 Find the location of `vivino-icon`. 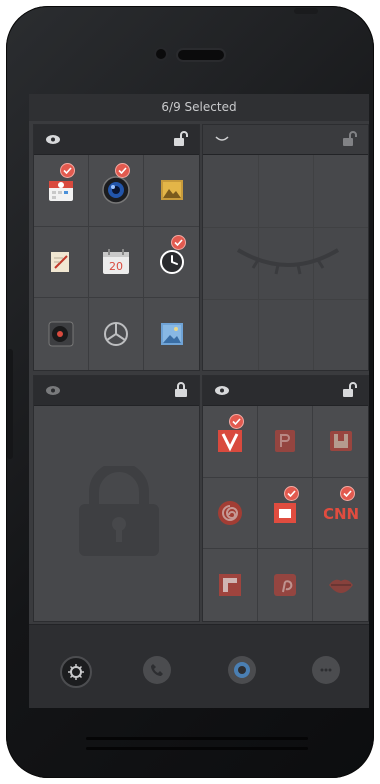

vivino-icon is located at coordinates (230, 441).